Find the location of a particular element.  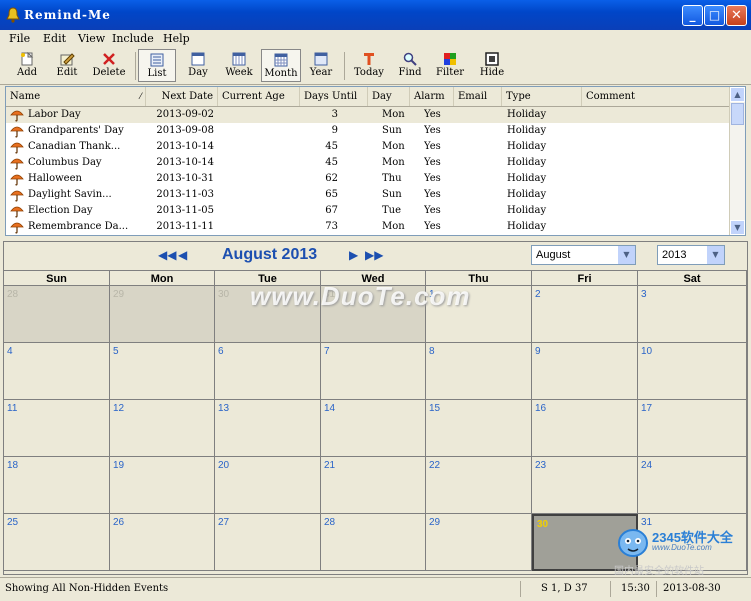

month-select: August ▼ is located at coordinates (583, 255).